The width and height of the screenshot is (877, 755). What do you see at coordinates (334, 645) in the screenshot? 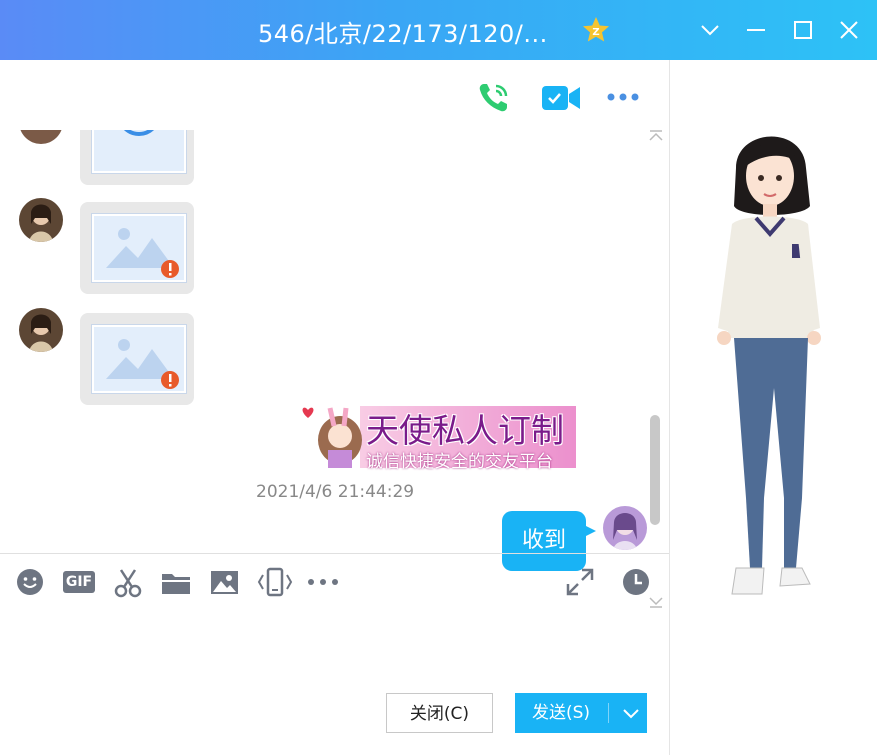
I see `message-input` at bounding box center [334, 645].